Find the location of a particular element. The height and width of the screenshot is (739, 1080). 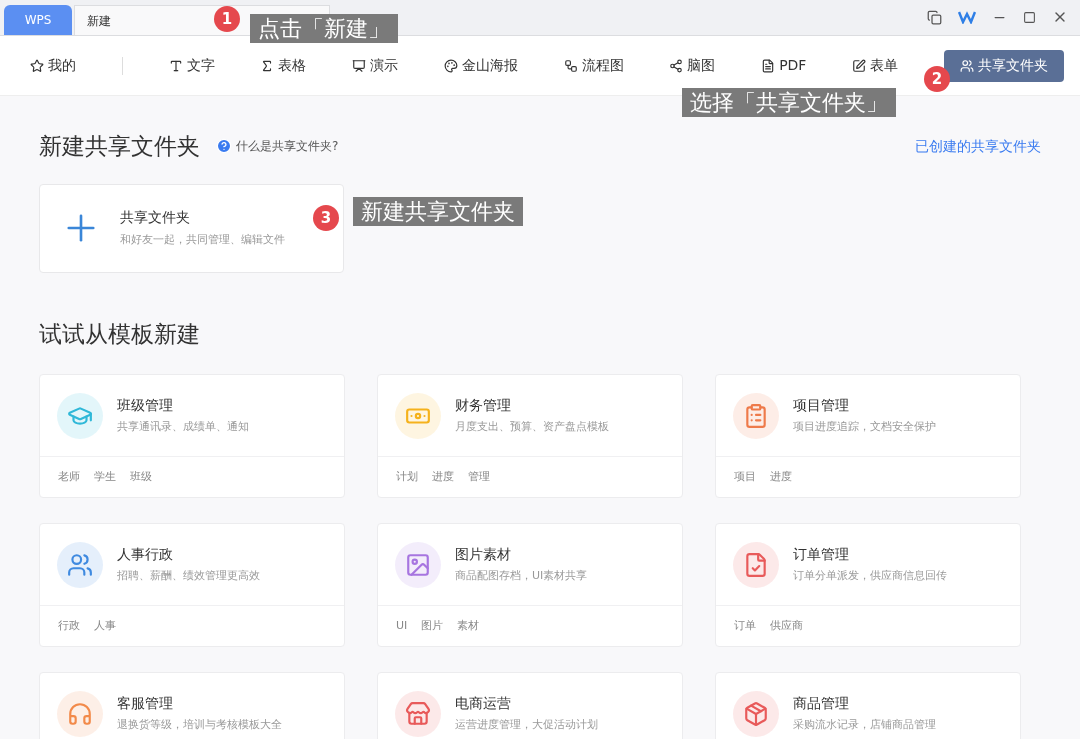

letter-icon is located at coordinates (175, 65).